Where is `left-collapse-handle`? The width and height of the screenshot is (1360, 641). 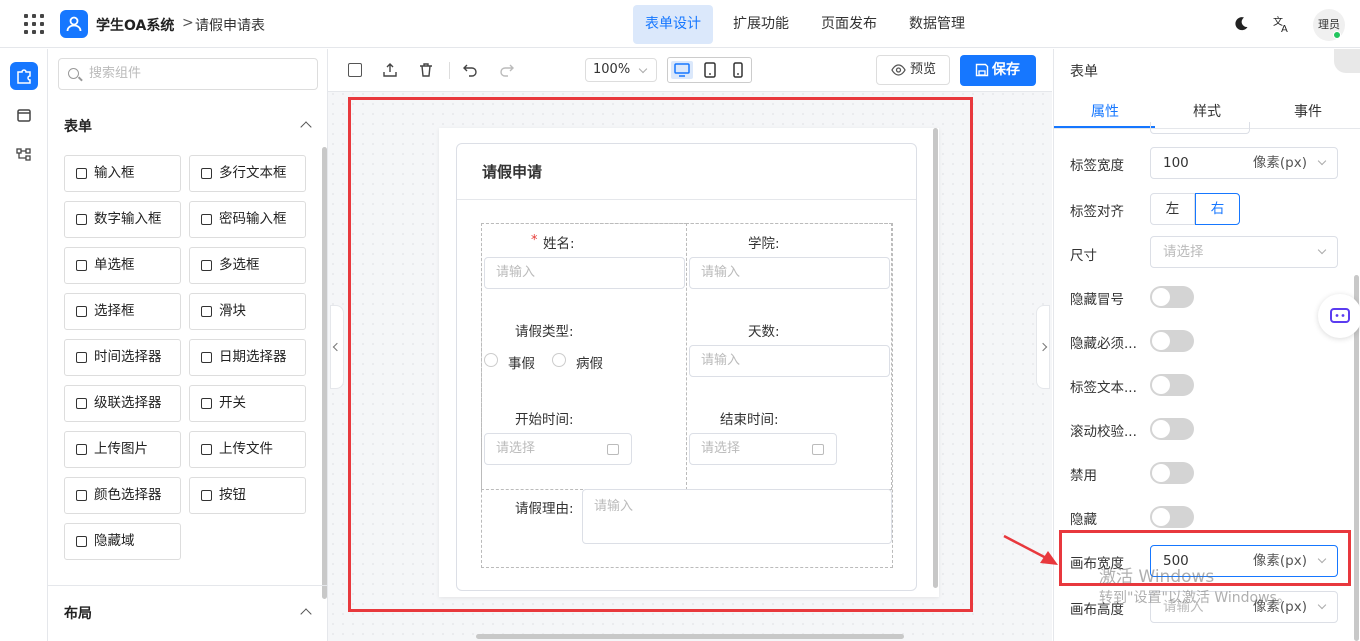 left-collapse-handle is located at coordinates (337, 347).